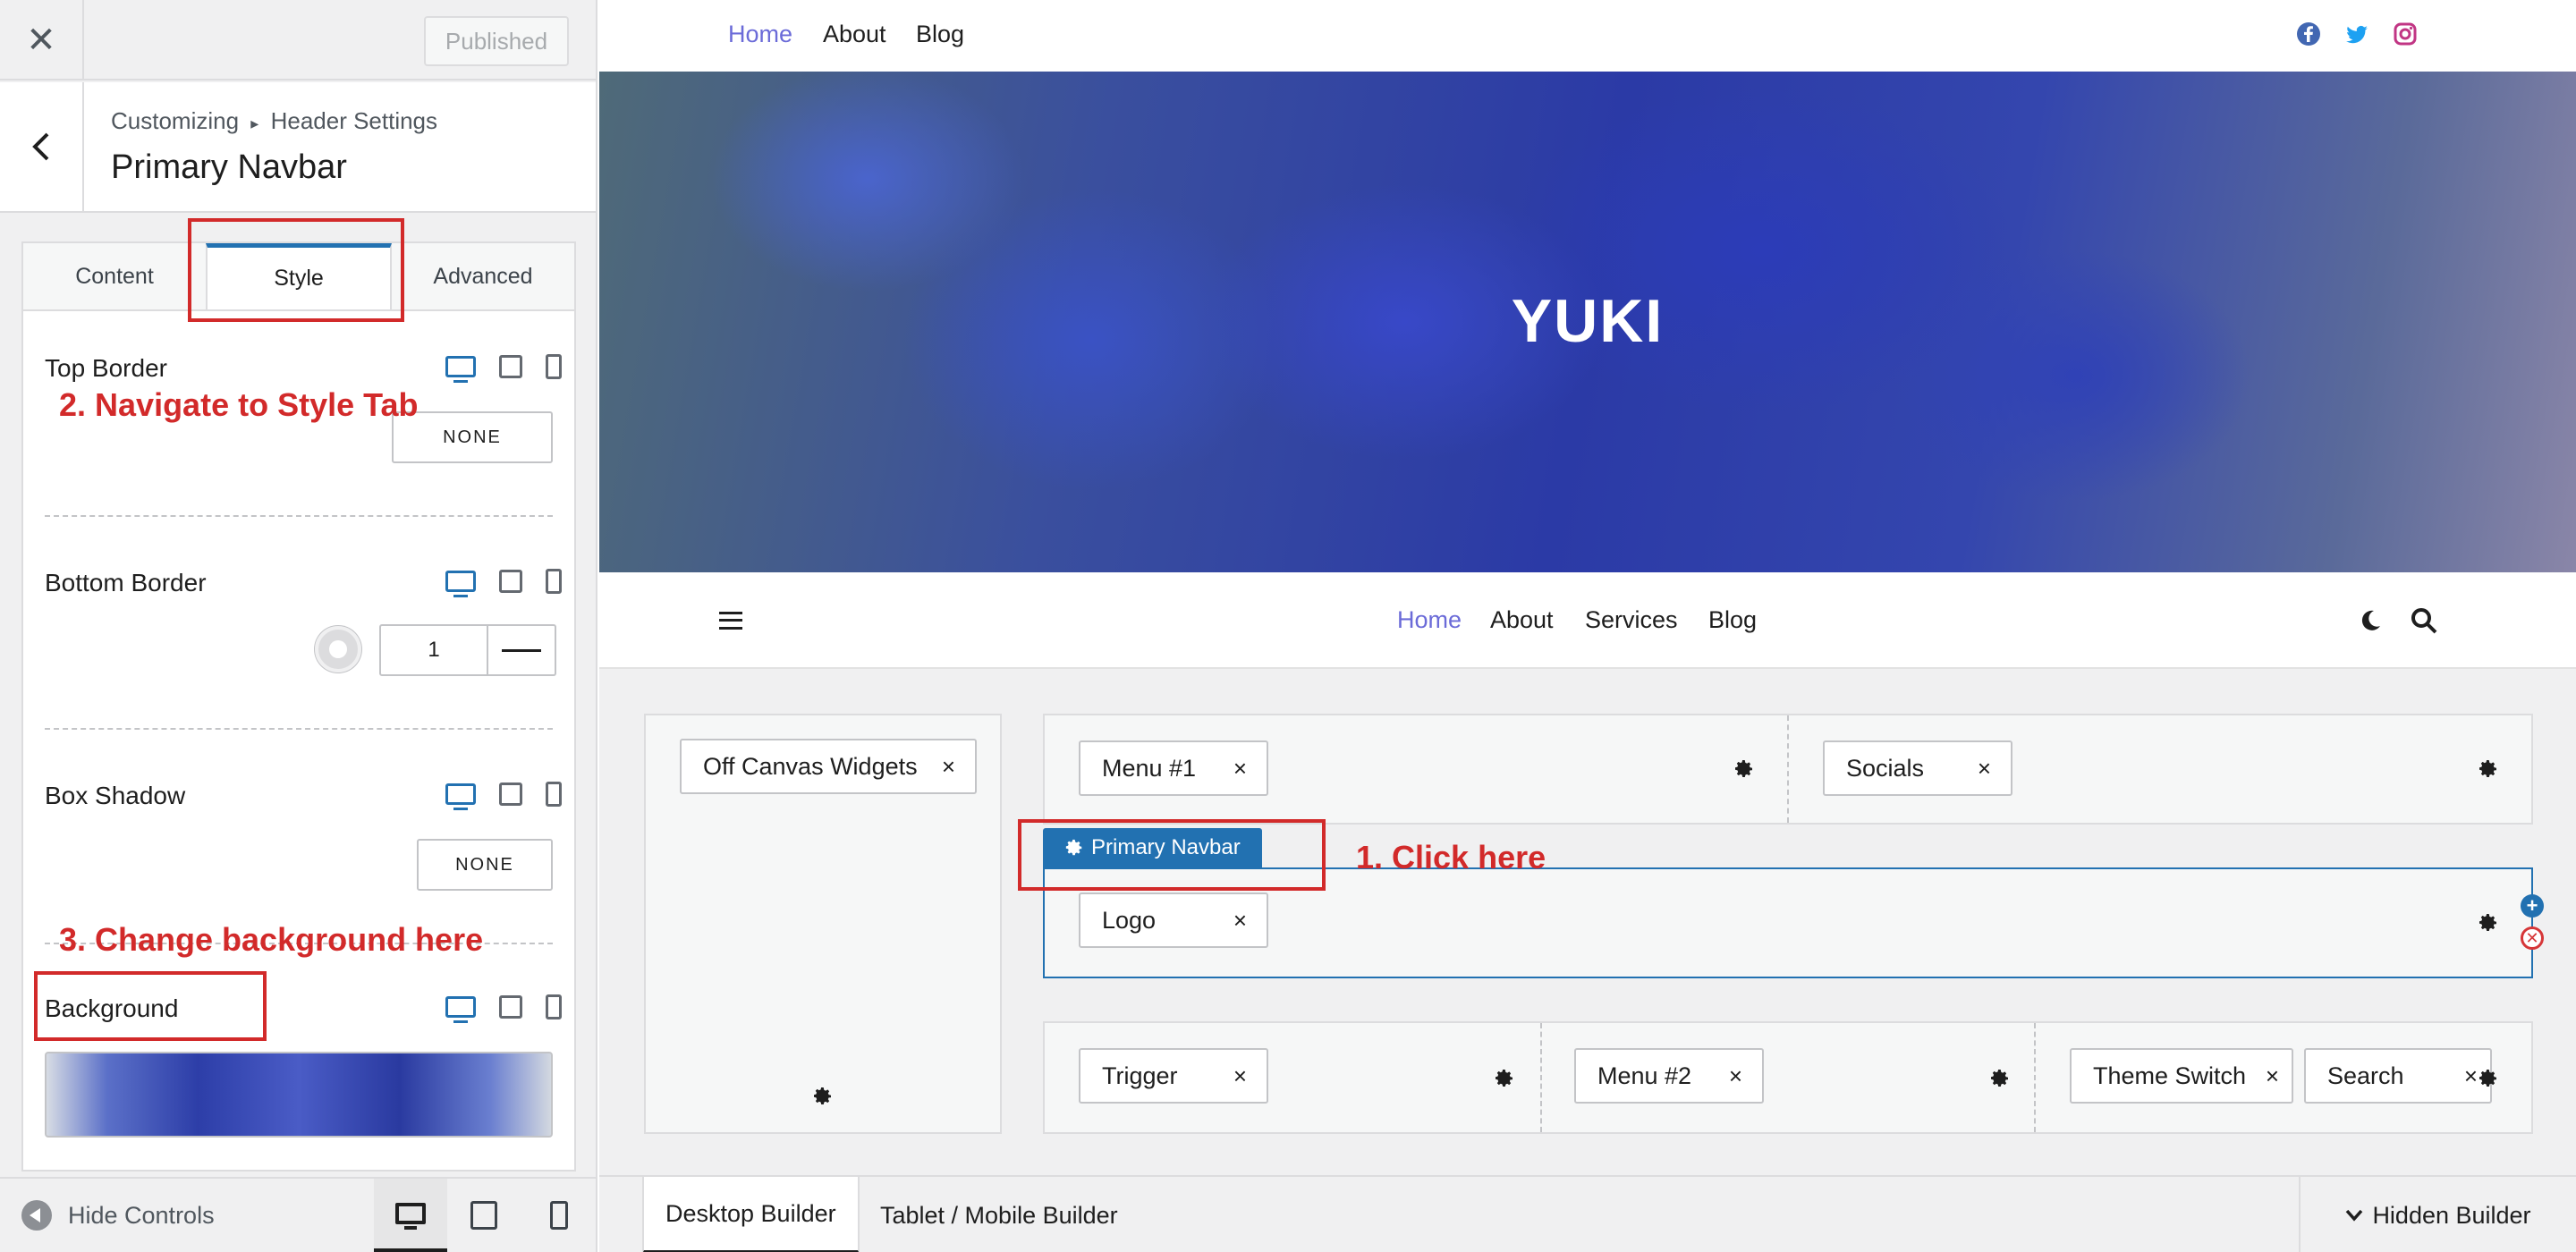 The image size is (2576, 1252). What do you see at coordinates (2356, 34) in the screenshot?
I see `twitter-icon` at bounding box center [2356, 34].